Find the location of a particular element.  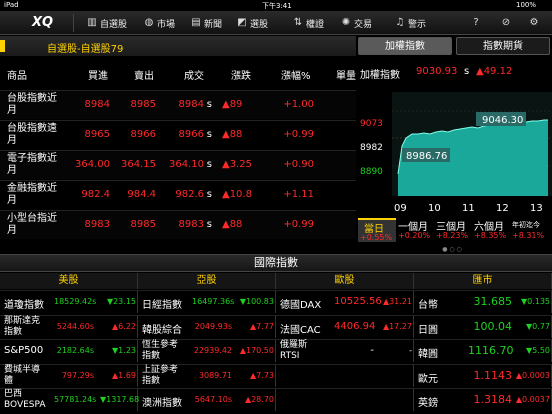

screener-icon: ◩ is located at coordinates (242, 22).